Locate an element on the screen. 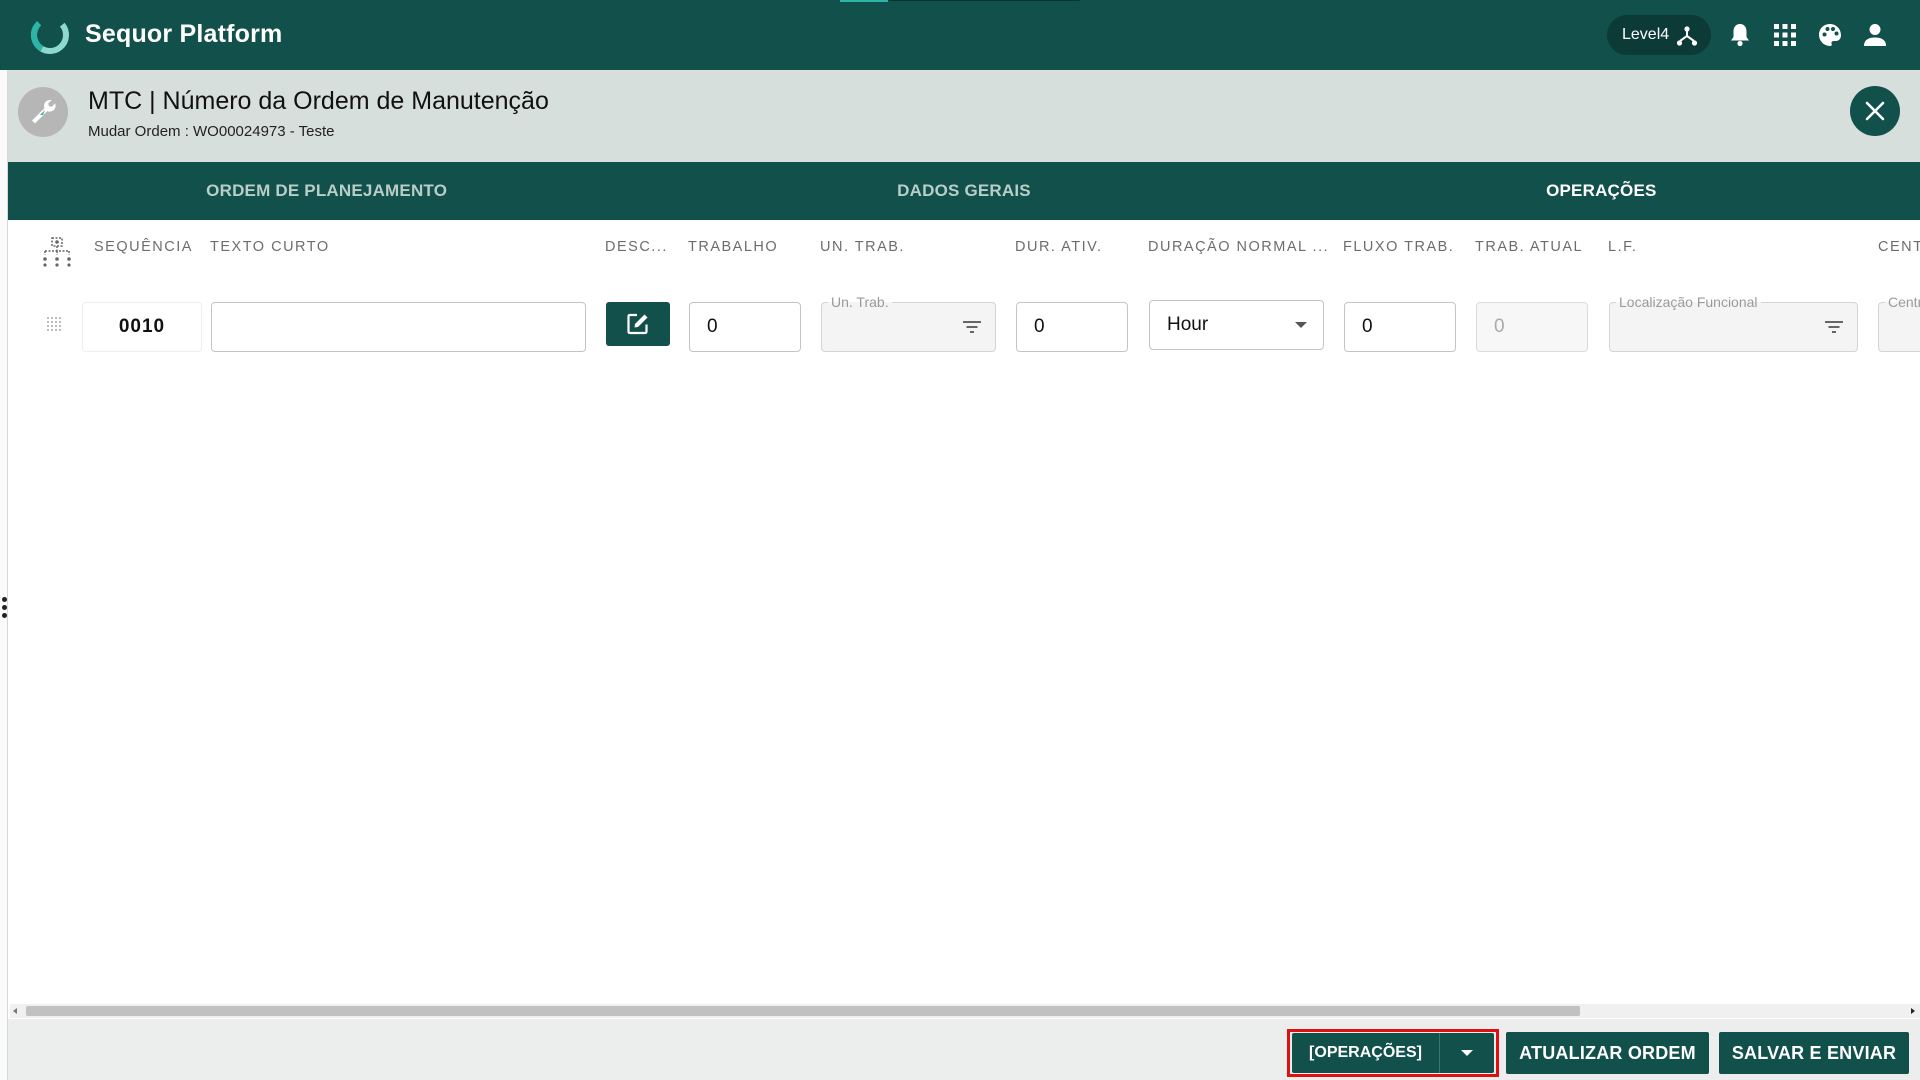  salvar-e-enviar-button: SALVAR E ENVIAR is located at coordinates (1814, 1053).